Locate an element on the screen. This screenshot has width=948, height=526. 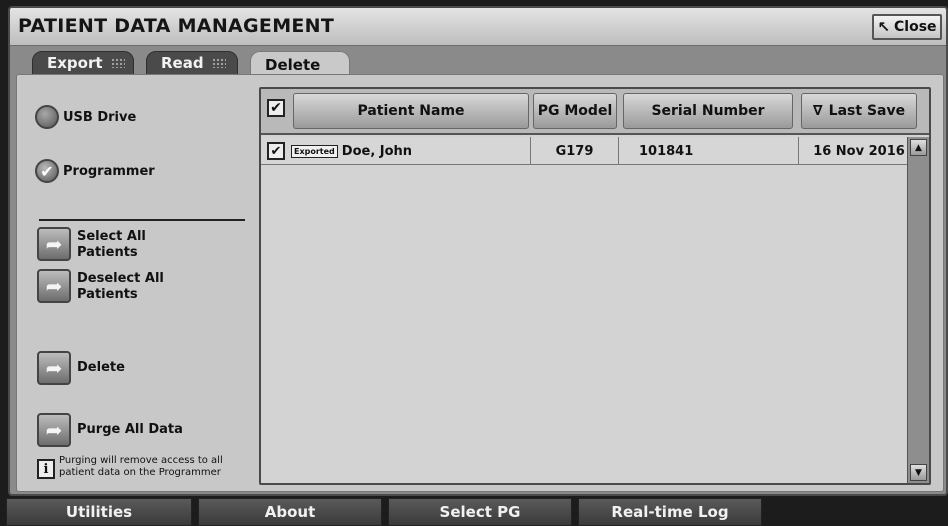
tab-read: Read is located at coordinates (192, 63).